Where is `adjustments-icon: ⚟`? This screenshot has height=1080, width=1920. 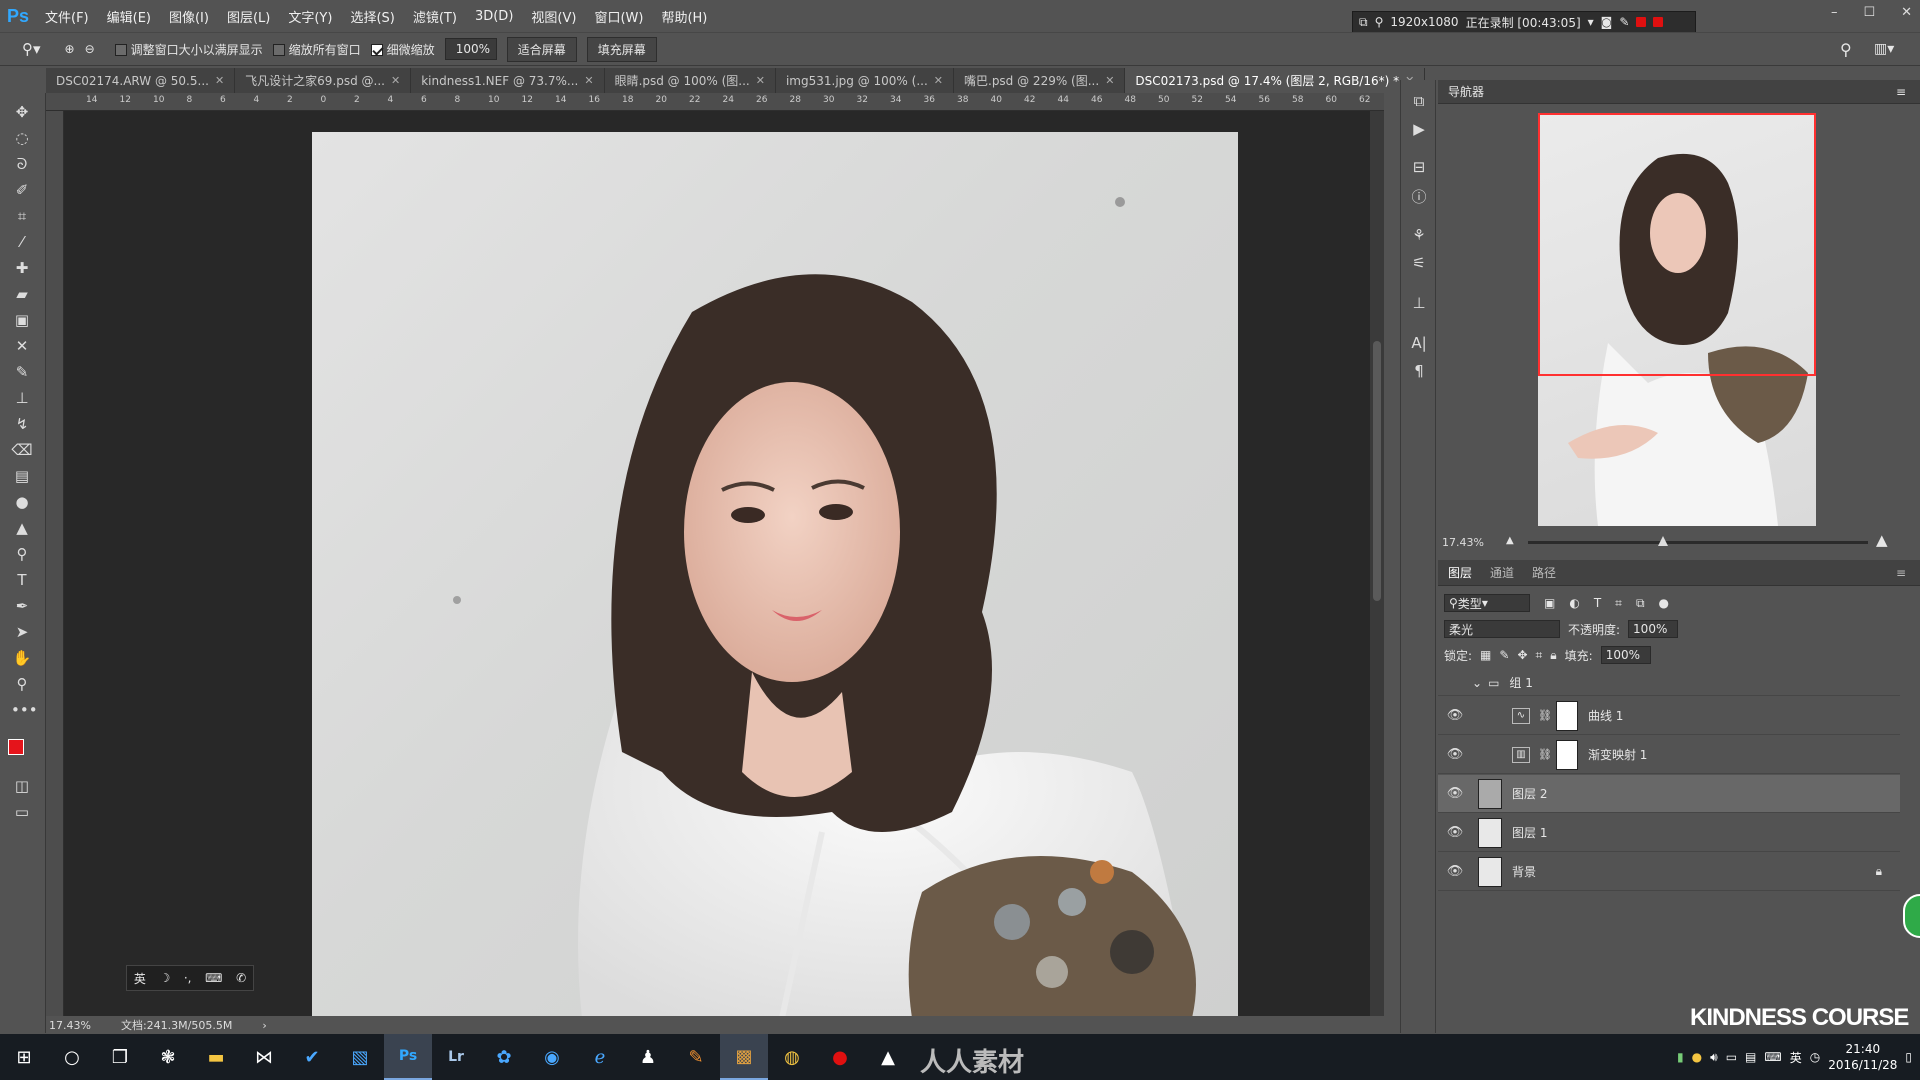
adjustments-icon: ⚟ is located at coordinates (1419, 264).